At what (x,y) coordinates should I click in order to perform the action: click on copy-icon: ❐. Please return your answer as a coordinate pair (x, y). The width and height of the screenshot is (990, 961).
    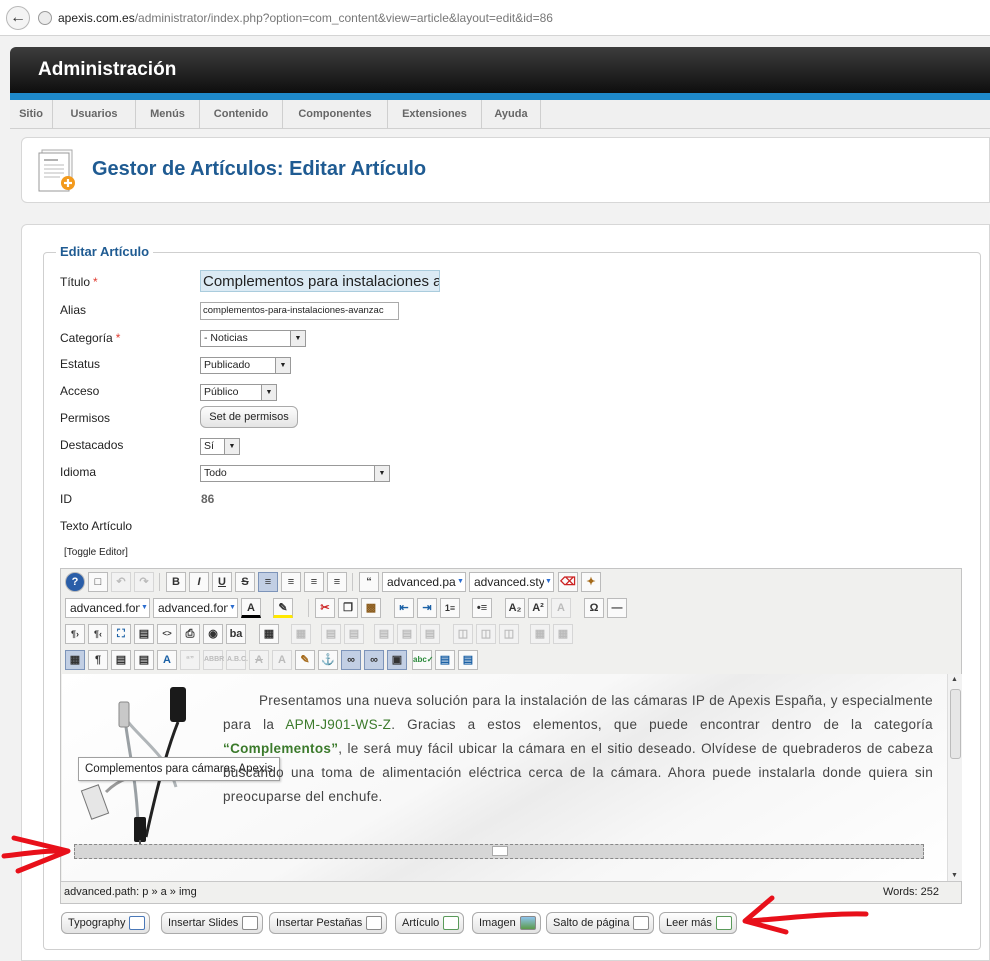
    Looking at the image, I should click on (348, 608).